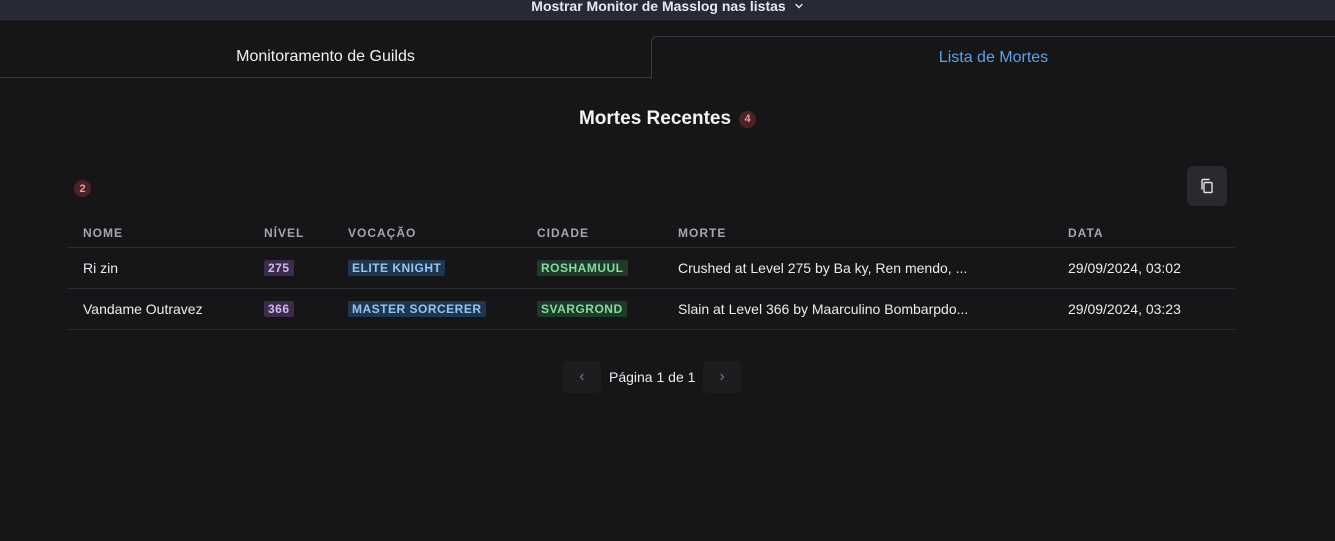 The image size is (1335, 541). What do you see at coordinates (591, 234) in the screenshot?
I see `header-city: CIDADE` at bounding box center [591, 234].